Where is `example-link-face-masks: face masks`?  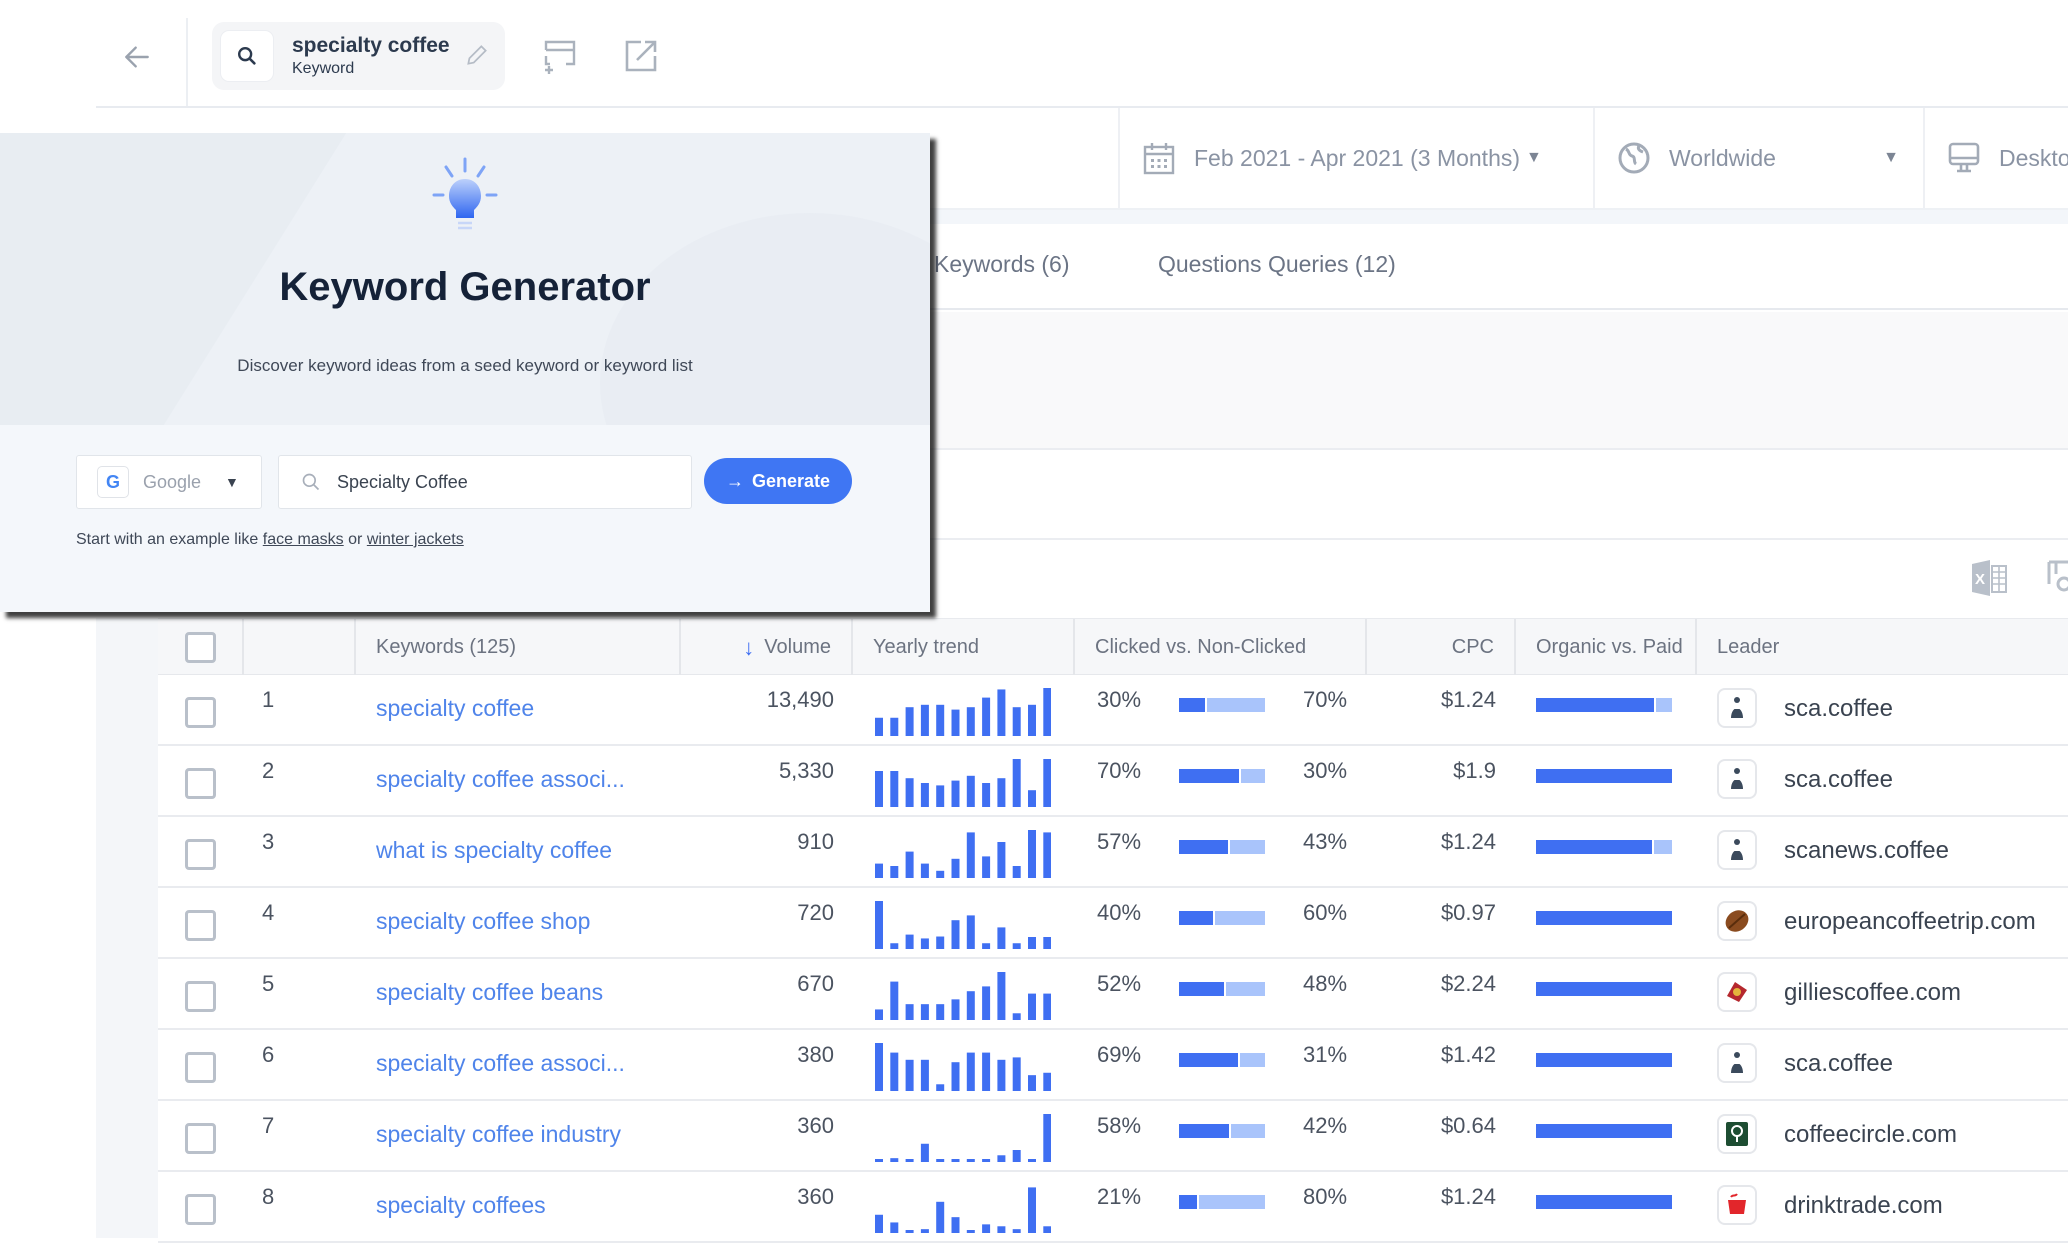
example-link-face-masks: face masks is located at coordinates (303, 539).